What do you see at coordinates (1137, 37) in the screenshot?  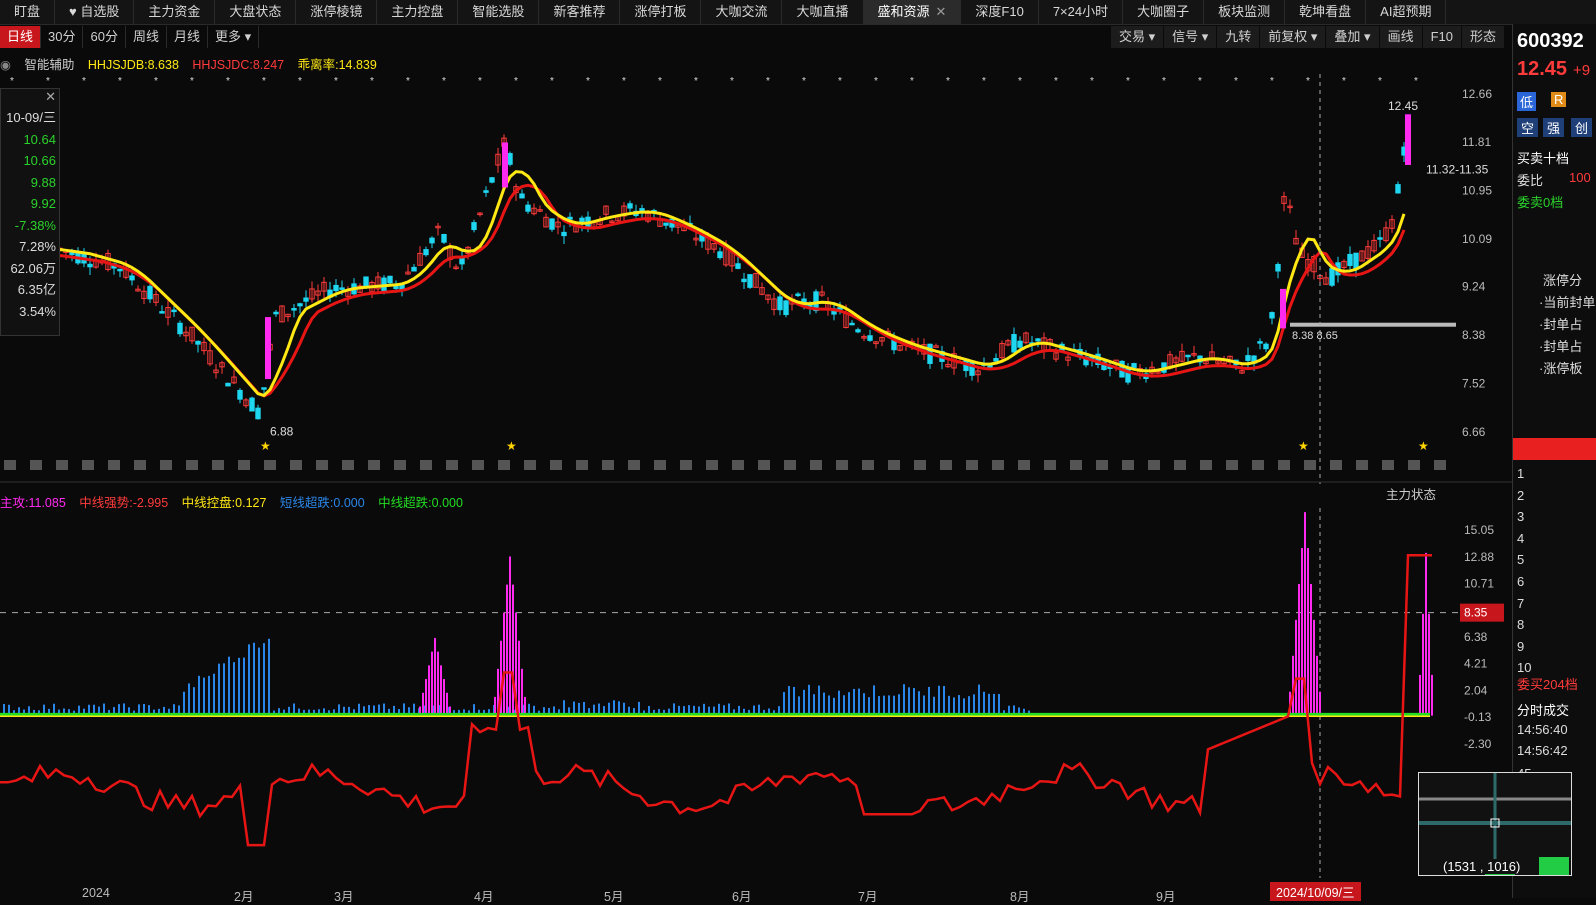 I see `tool-0: 交易 ▾` at bounding box center [1137, 37].